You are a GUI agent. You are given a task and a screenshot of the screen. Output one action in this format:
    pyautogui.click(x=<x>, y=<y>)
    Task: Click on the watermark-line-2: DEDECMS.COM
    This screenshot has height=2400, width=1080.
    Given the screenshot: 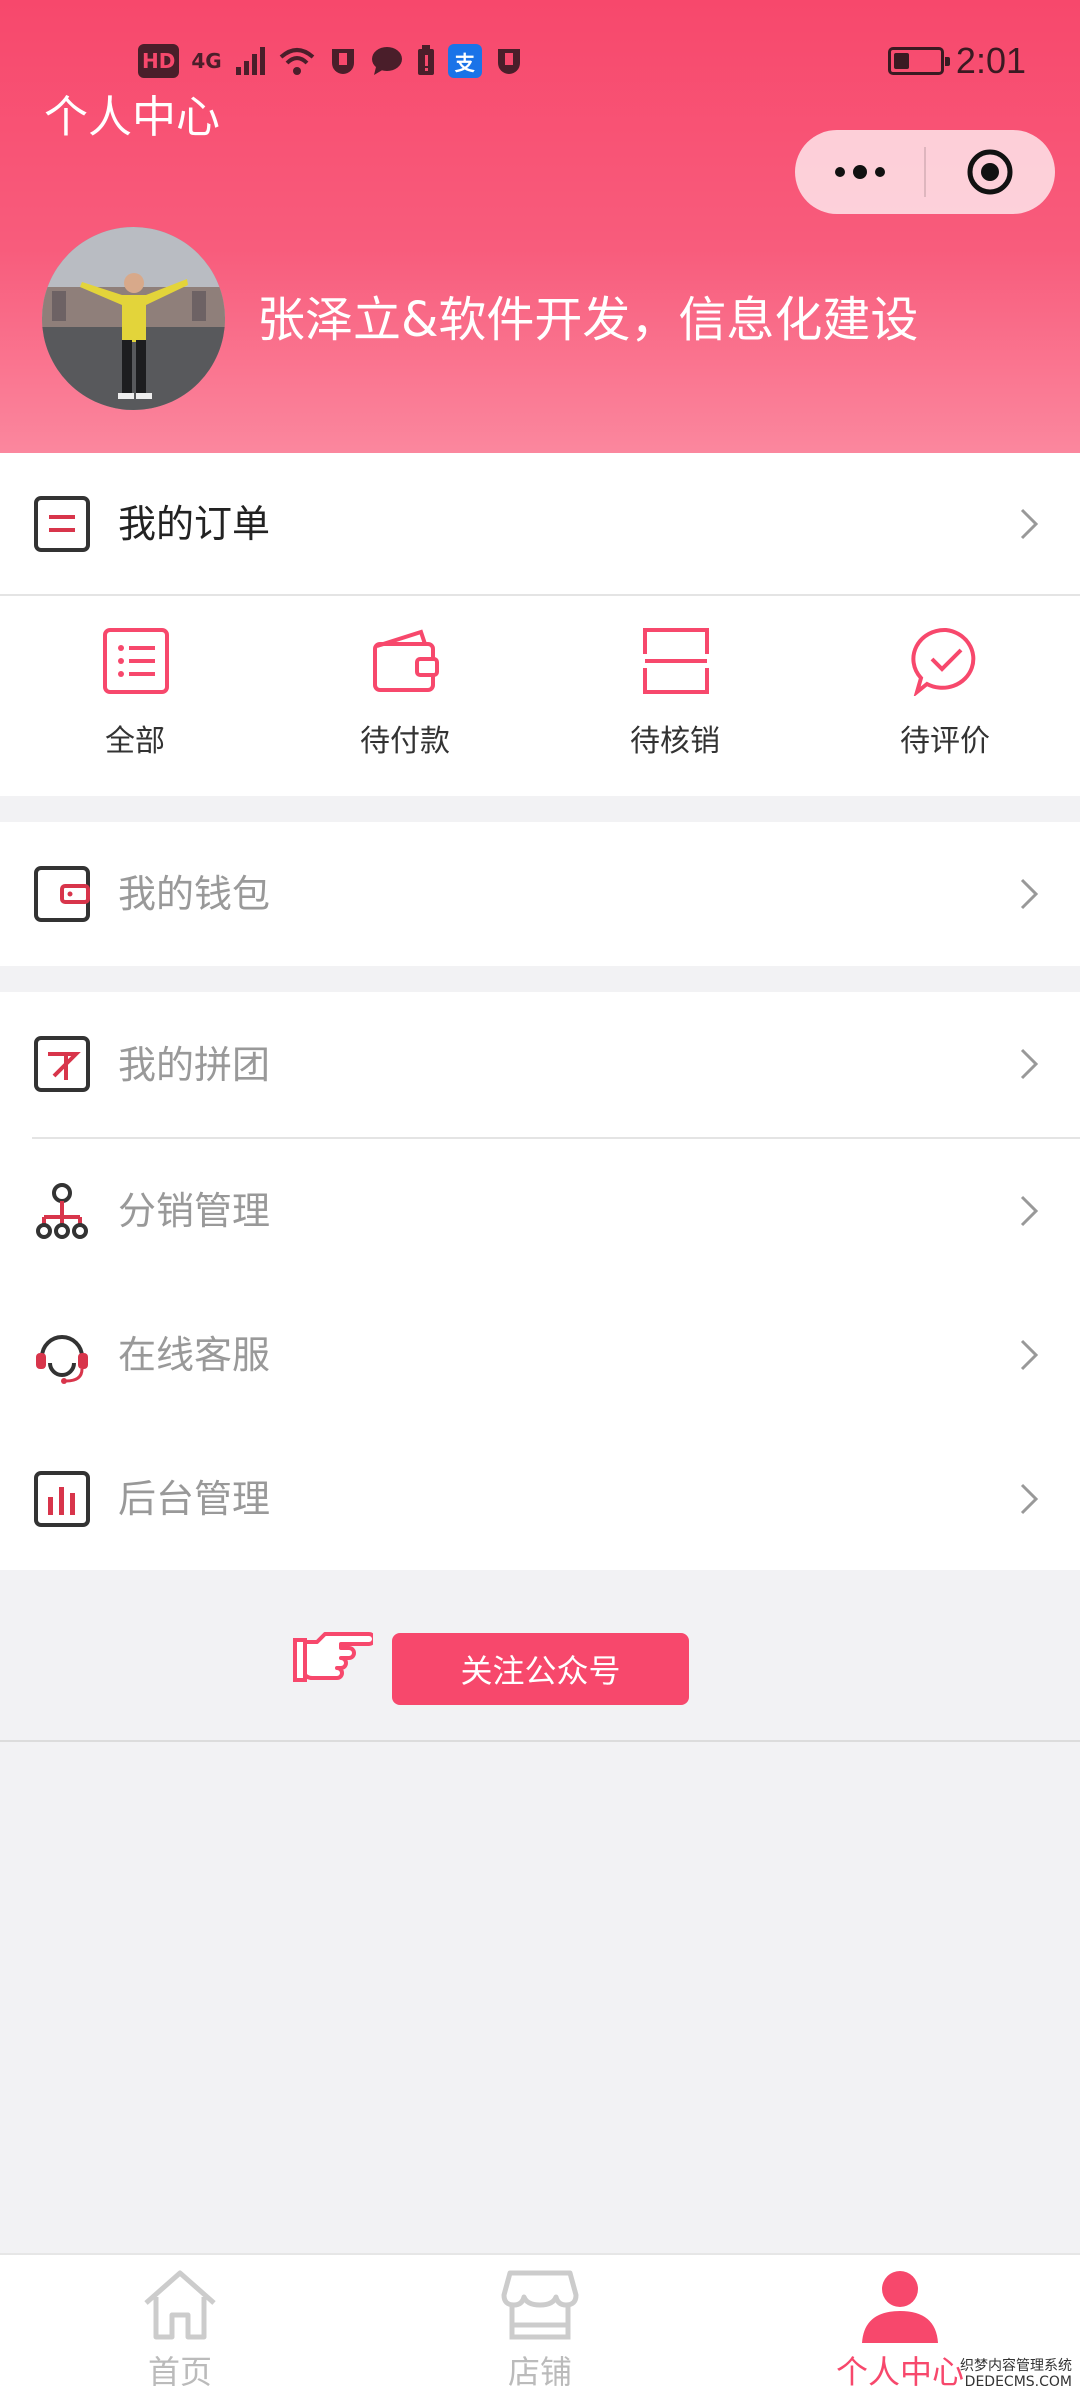 What is the action you would take?
    pyautogui.click(x=1018, y=2382)
    